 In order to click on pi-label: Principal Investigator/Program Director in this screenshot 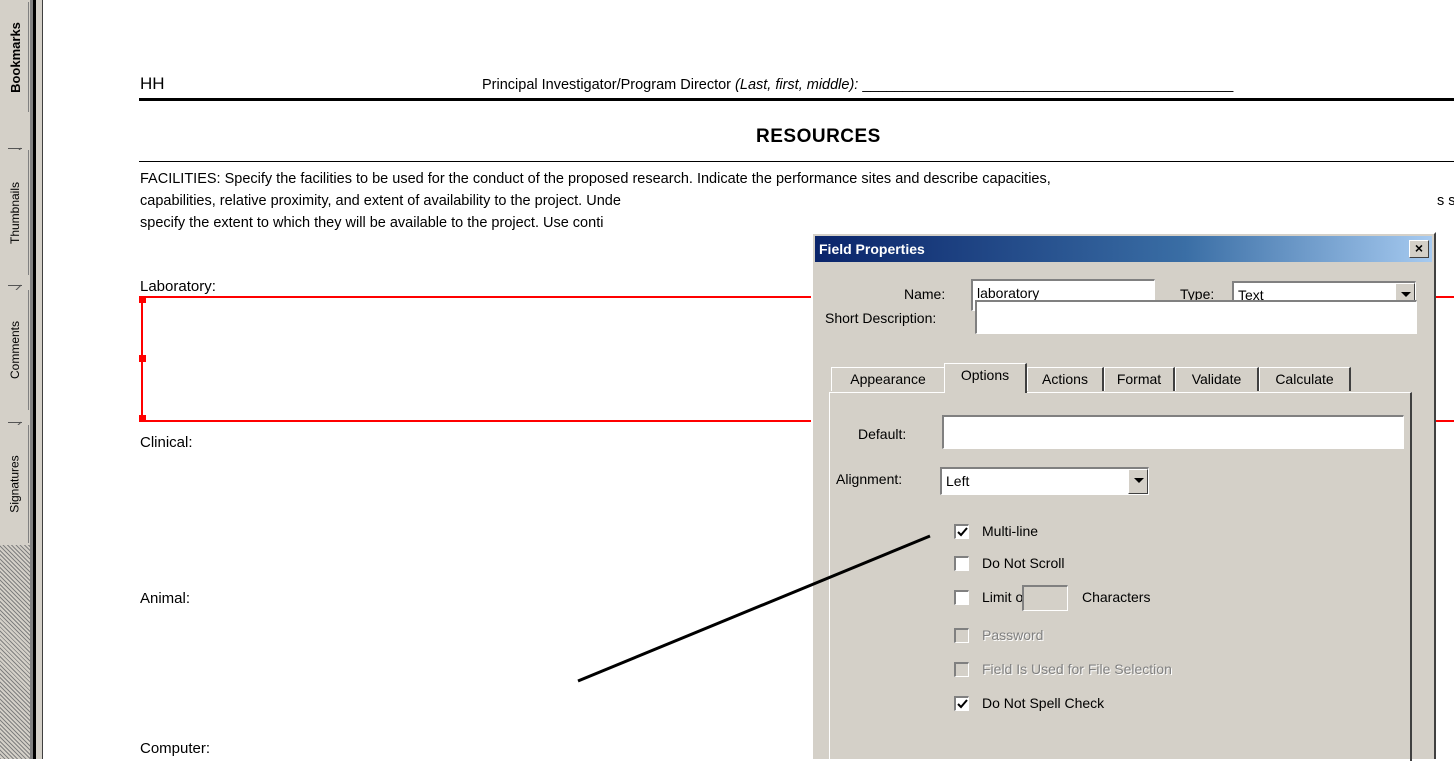, I will do `click(609, 85)`.